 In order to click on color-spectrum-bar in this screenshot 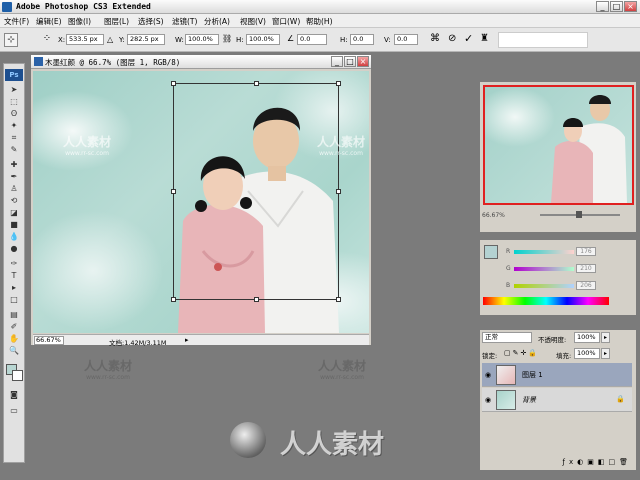, I will do `click(546, 301)`.